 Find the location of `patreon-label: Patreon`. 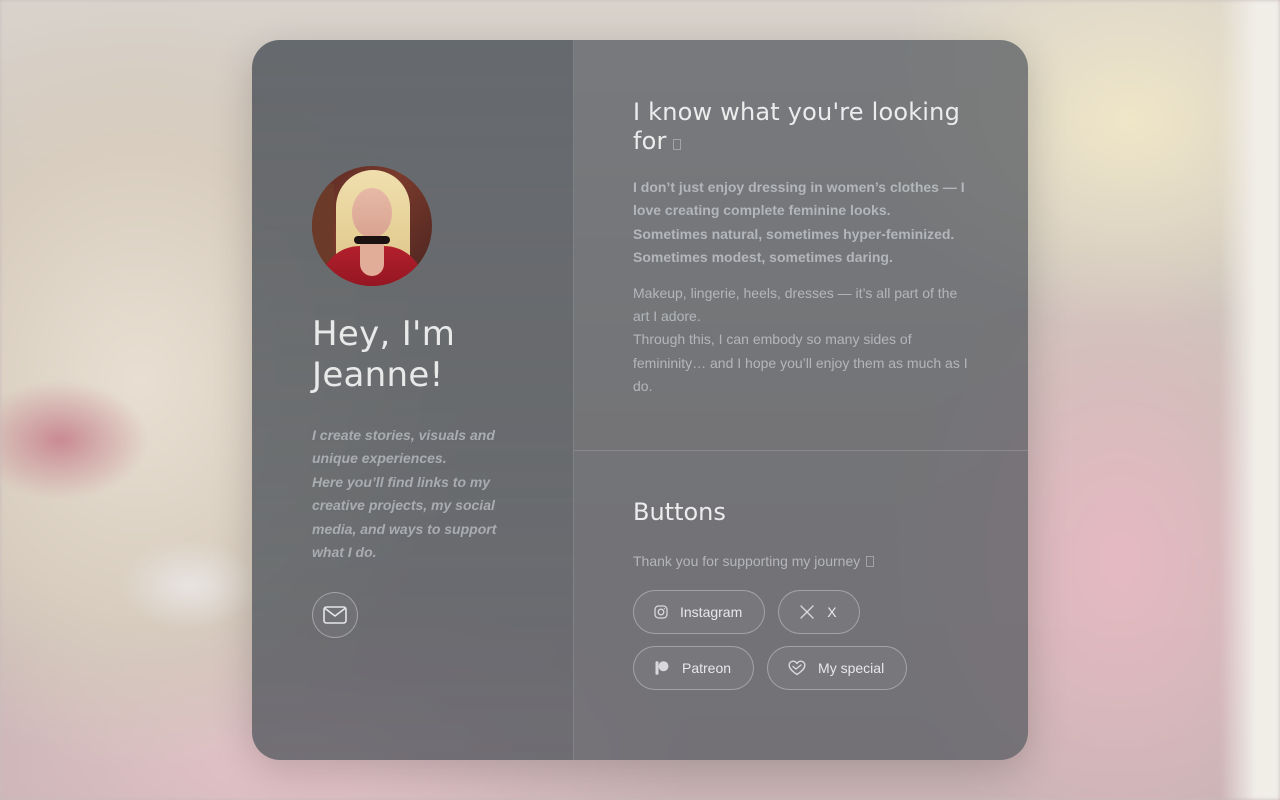

patreon-label: Patreon is located at coordinates (707, 668).